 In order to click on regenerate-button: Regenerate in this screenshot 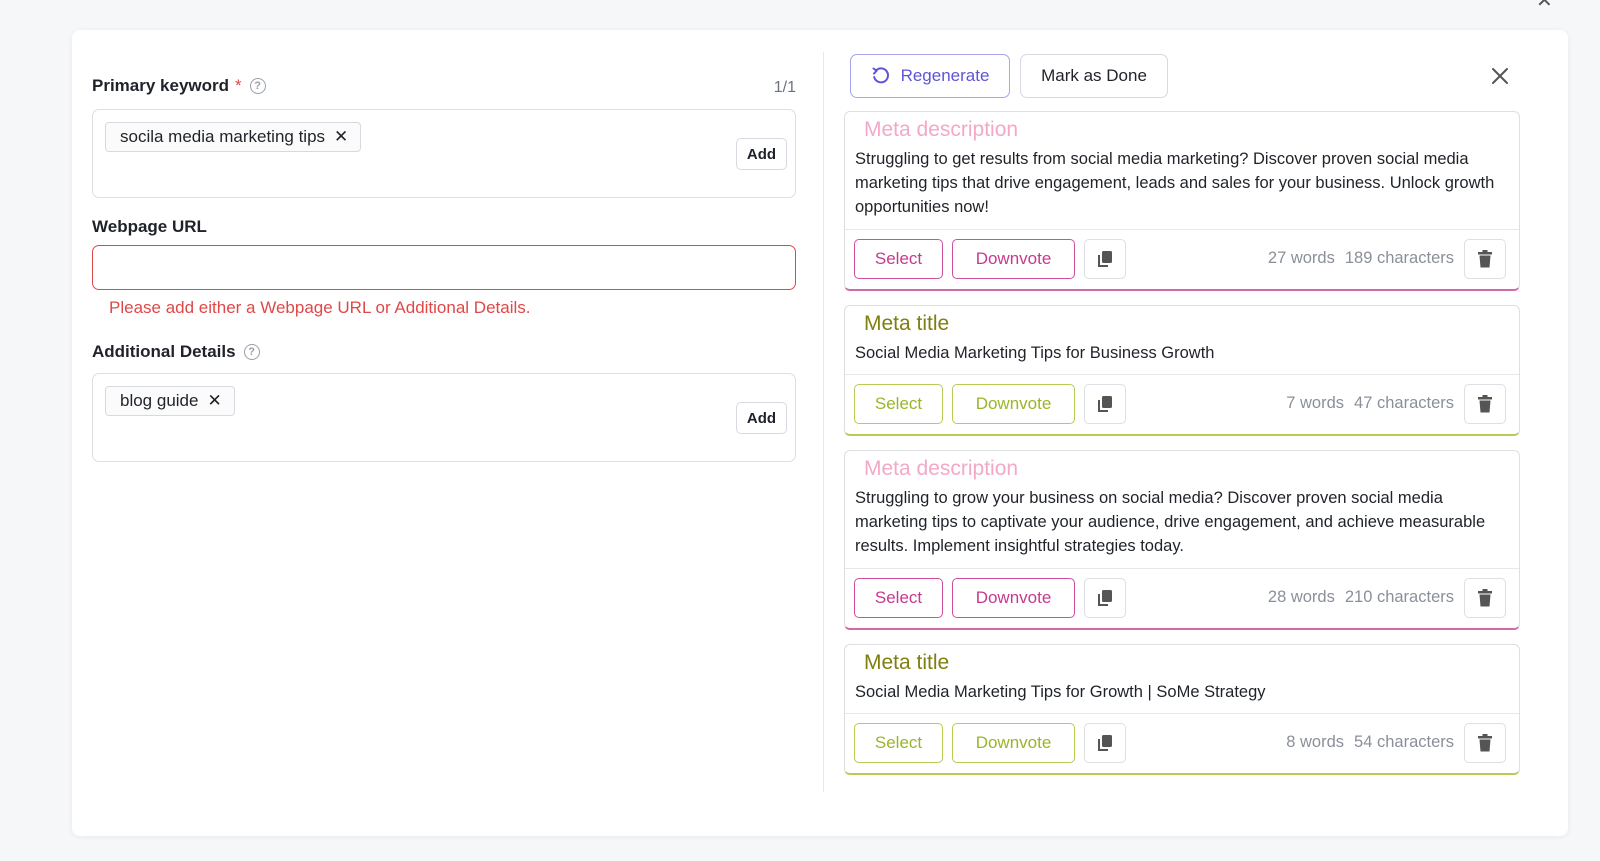, I will do `click(930, 76)`.